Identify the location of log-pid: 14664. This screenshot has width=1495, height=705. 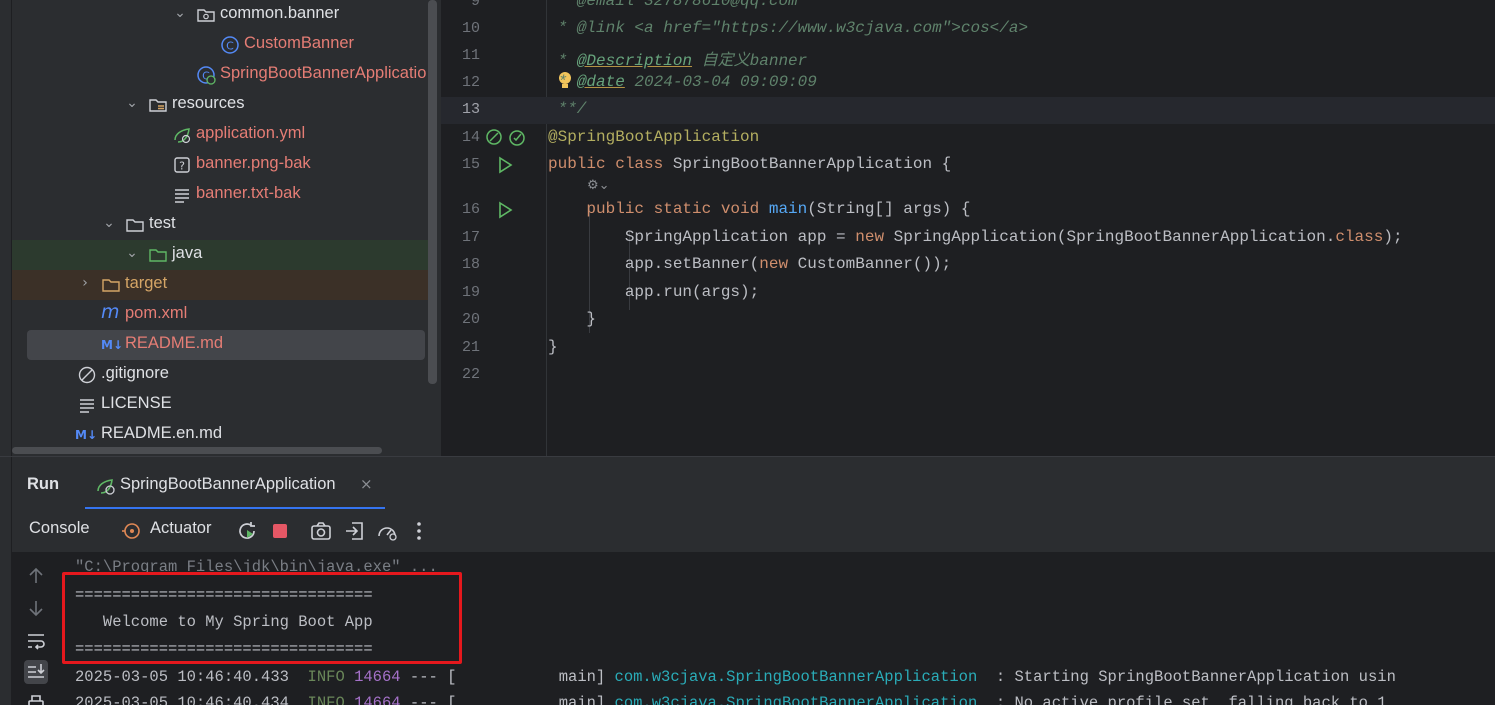
(377, 699).